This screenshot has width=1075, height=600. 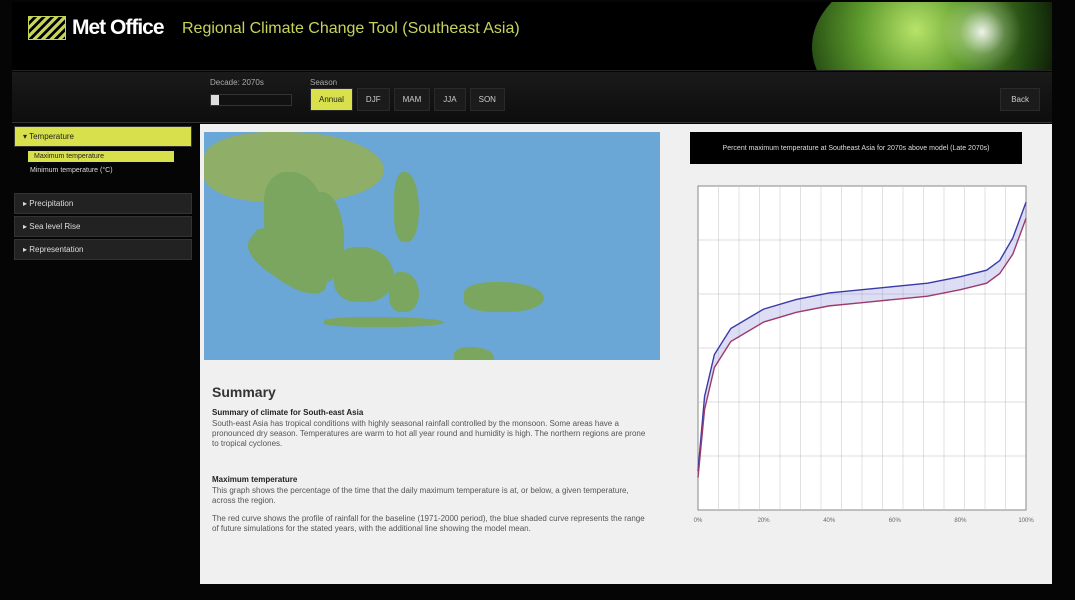 I want to click on summary-heading: Summary, so click(x=244, y=392).